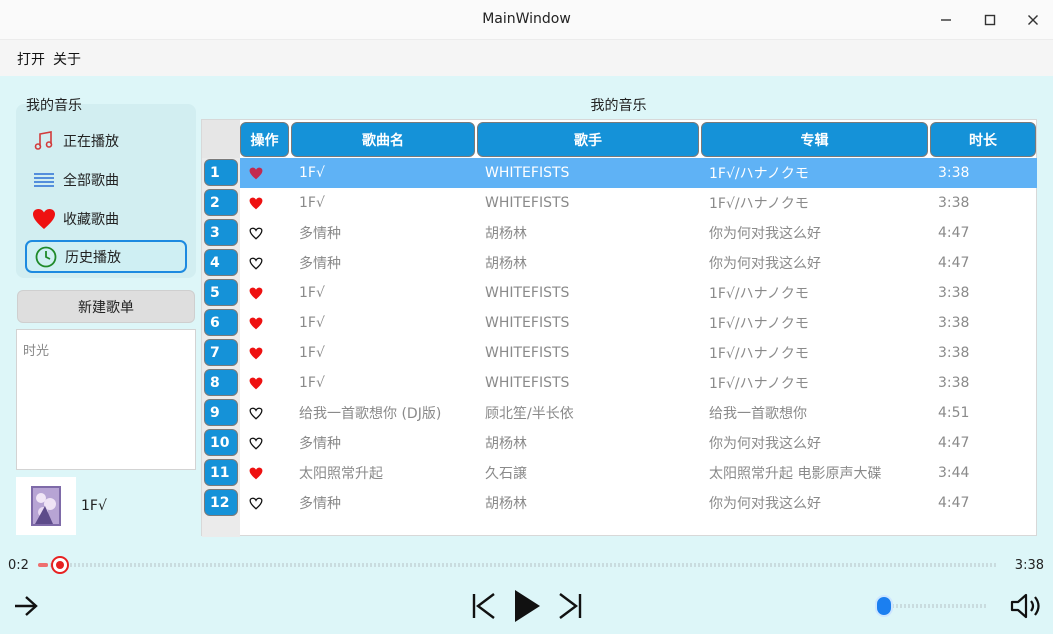 Image resolution: width=1053 pixels, height=634 pixels. I want to click on header-duration: 时长, so click(983, 139).